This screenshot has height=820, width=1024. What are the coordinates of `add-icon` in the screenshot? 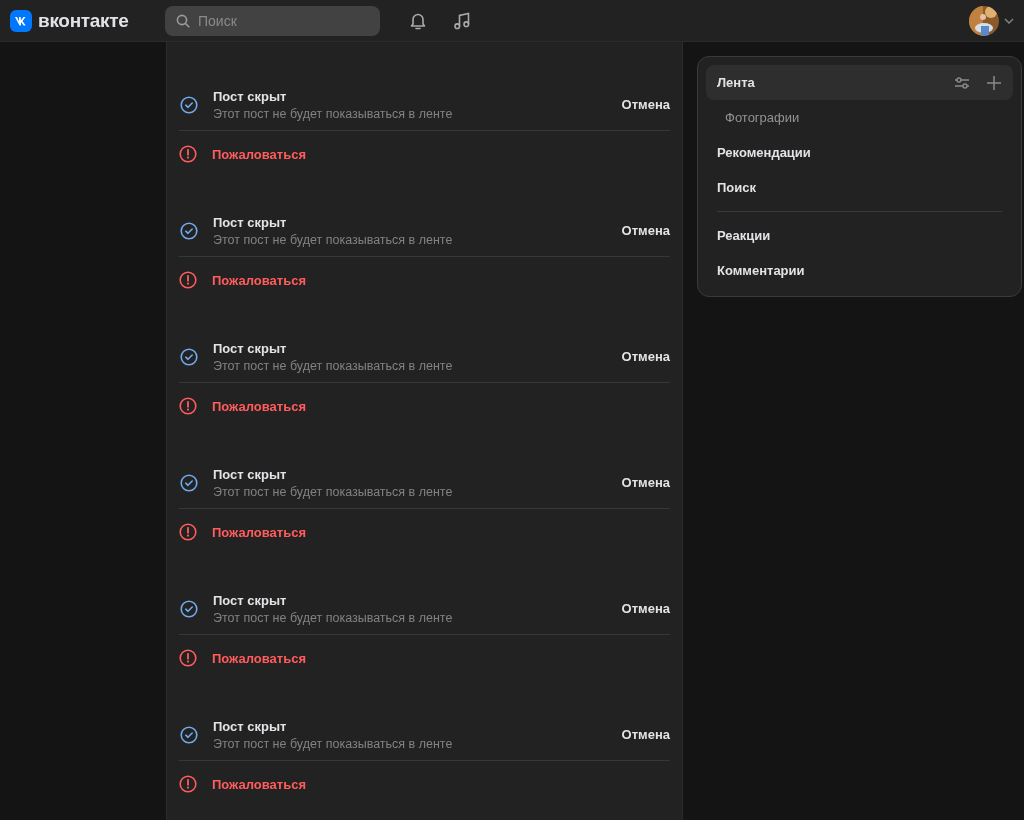 It's located at (994, 82).